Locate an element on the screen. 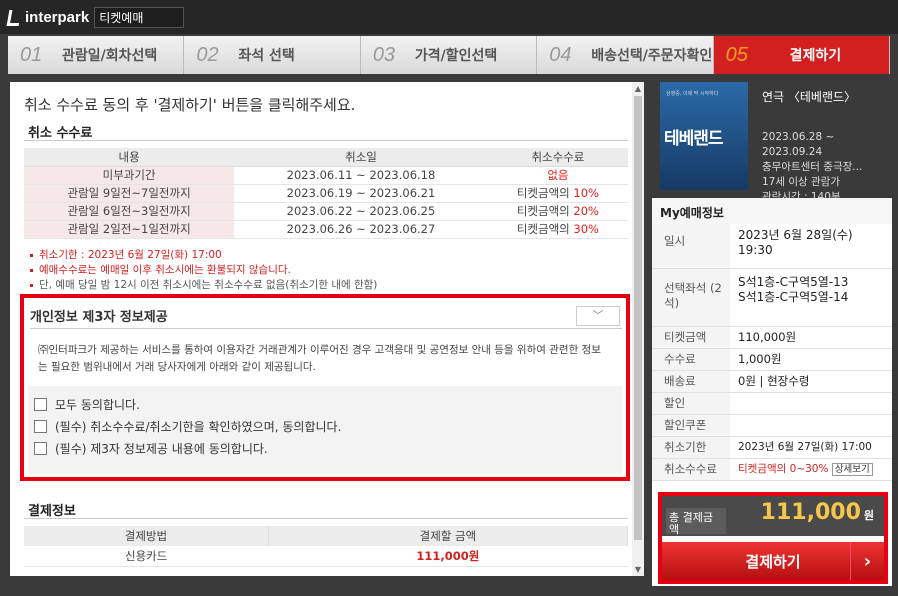  payment-info-title: 결제정보 is located at coordinates (52, 511).